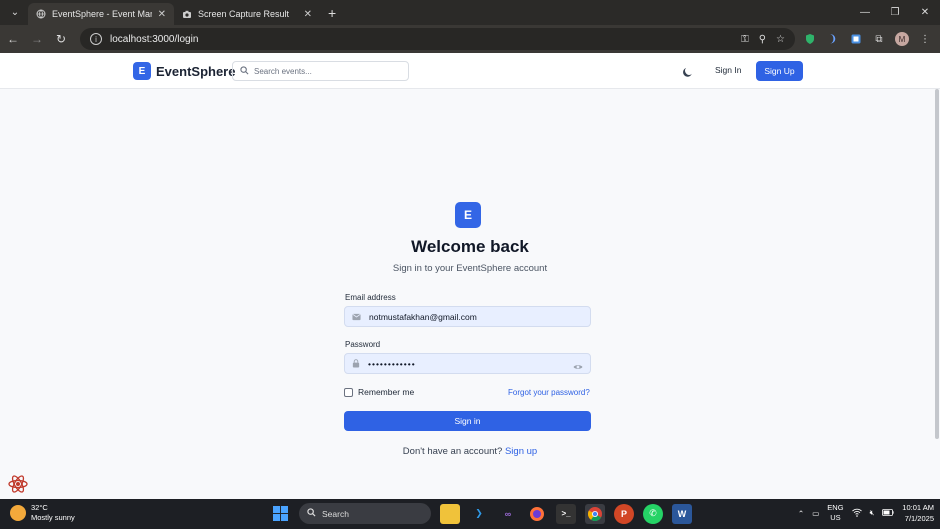 The height and width of the screenshot is (529, 940). Describe the element at coordinates (879, 39) in the screenshot. I see `extensions-puzzle-icon: ⧉` at that location.